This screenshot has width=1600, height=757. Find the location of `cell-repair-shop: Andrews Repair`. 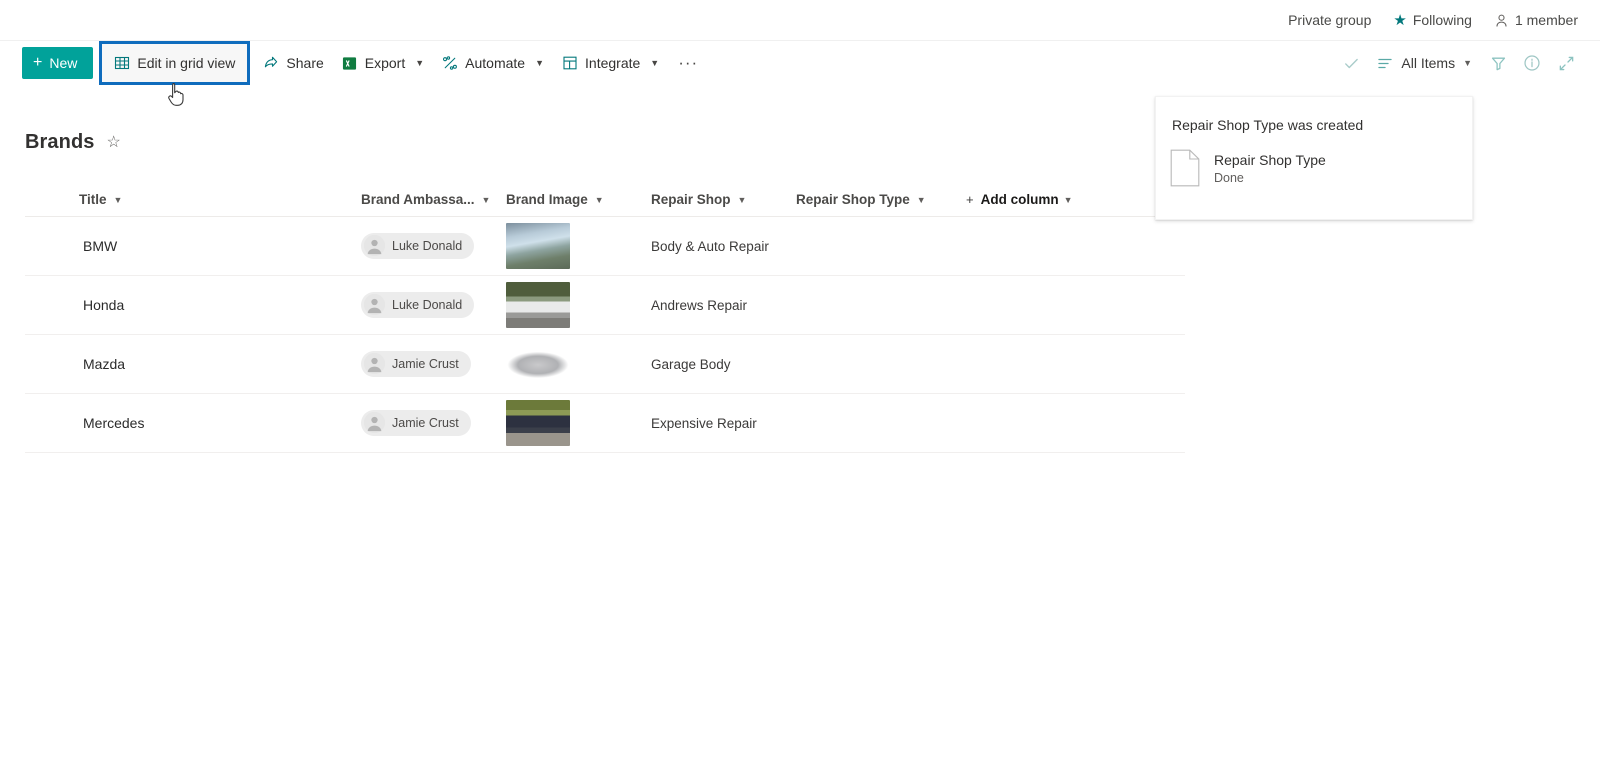

cell-repair-shop: Andrews Repair is located at coordinates (699, 305).